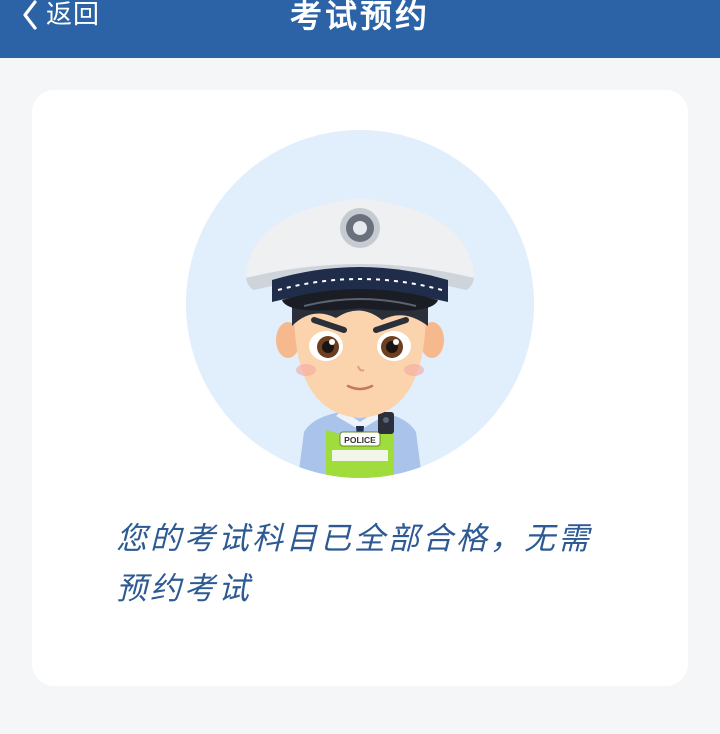 This screenshot has width=720, height=734. I want to click on police-badge-label: POLICE, so click(360, 440).